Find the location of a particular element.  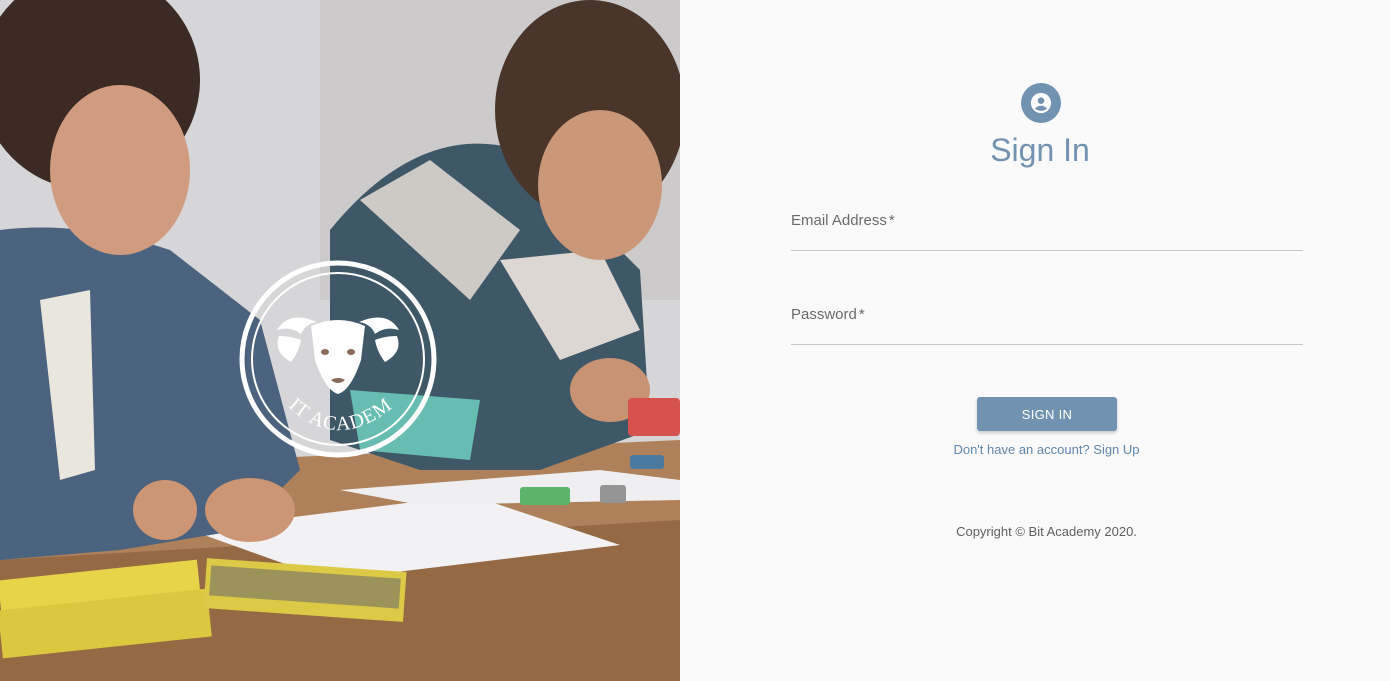

password-field: Password * is located at coordinates (1049, 322).